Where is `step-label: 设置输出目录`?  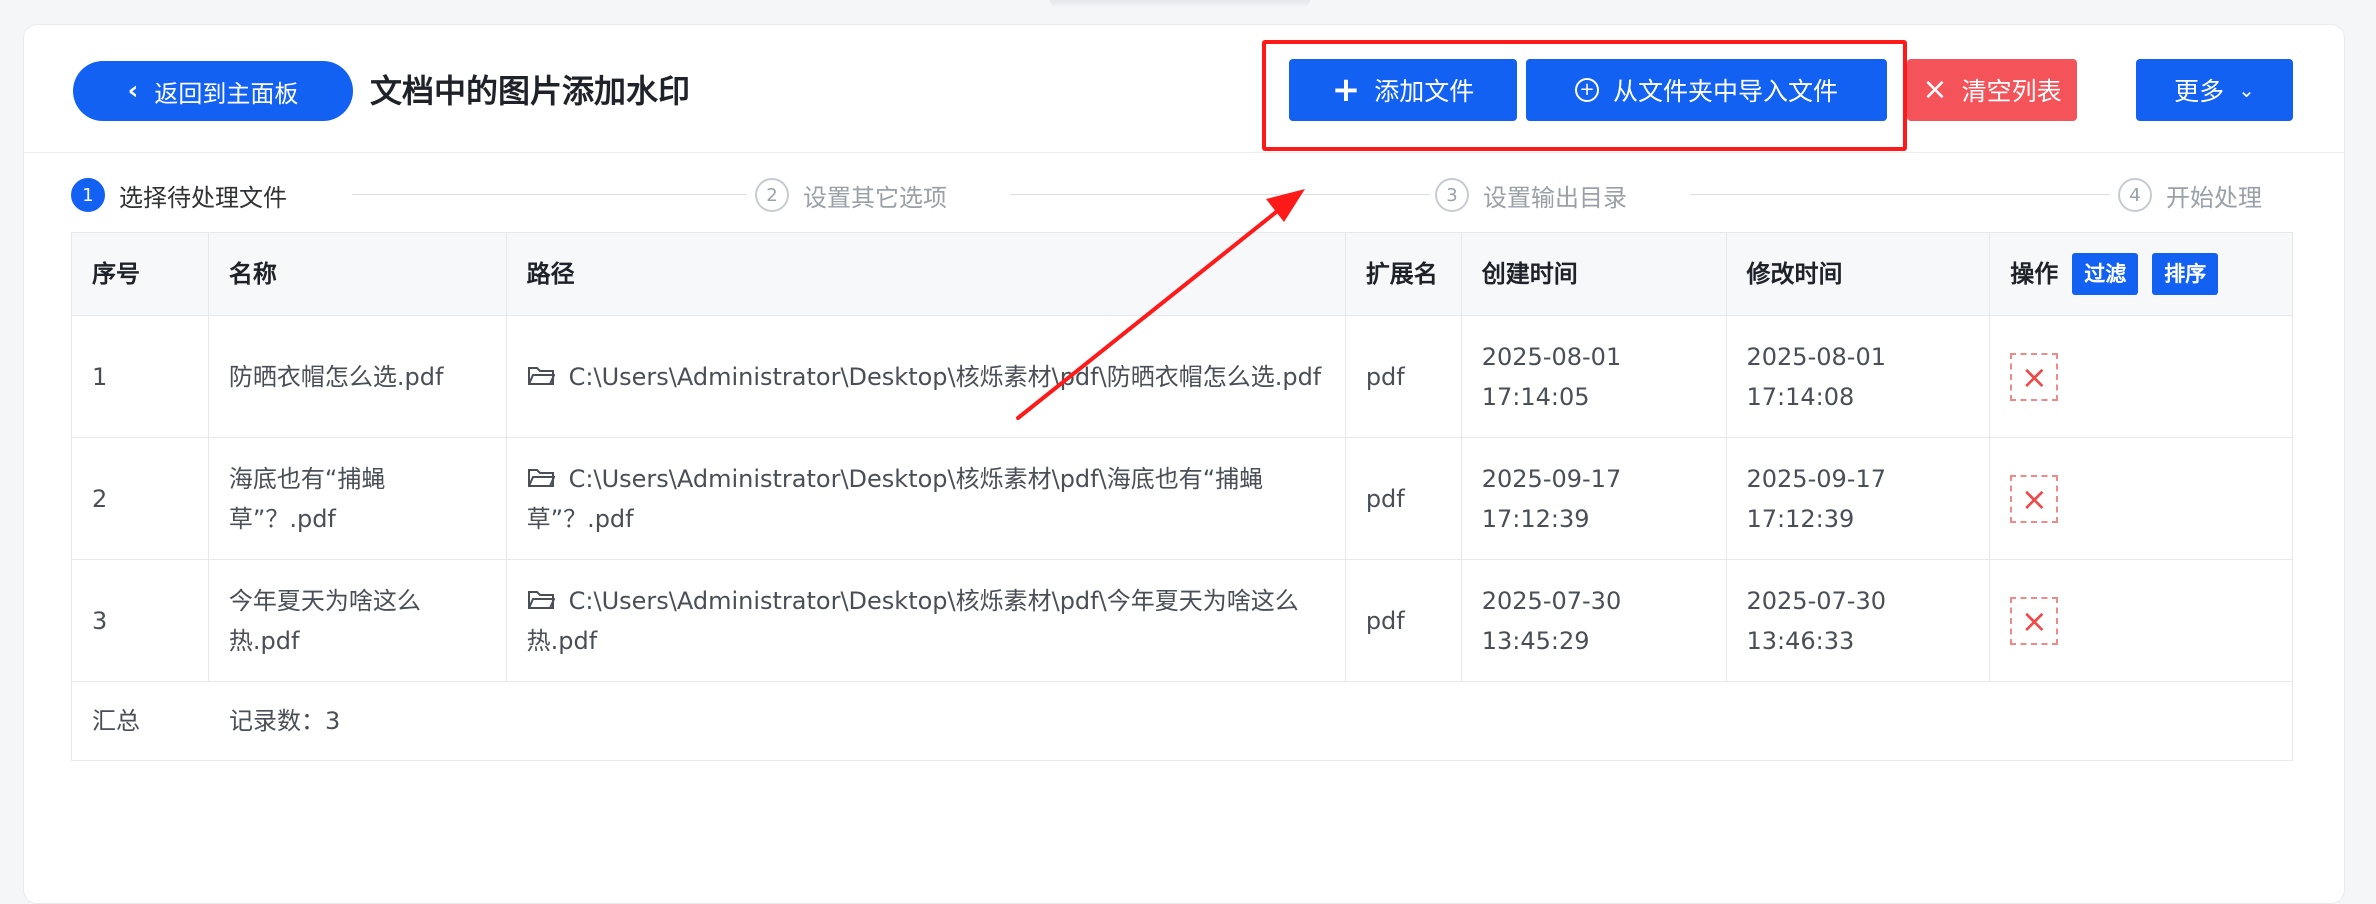
step-label: 设置输出目录 is located at coordinates (1555, 197).